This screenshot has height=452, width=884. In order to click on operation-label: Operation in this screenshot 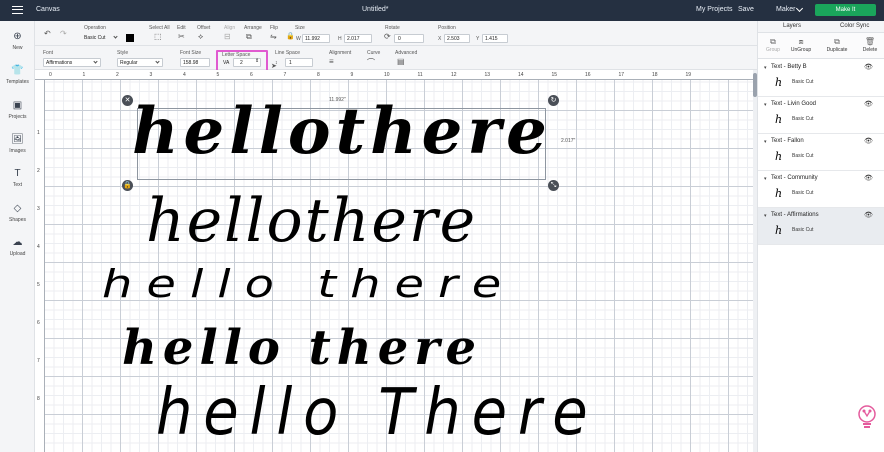, I will do `click(95, 28)`.